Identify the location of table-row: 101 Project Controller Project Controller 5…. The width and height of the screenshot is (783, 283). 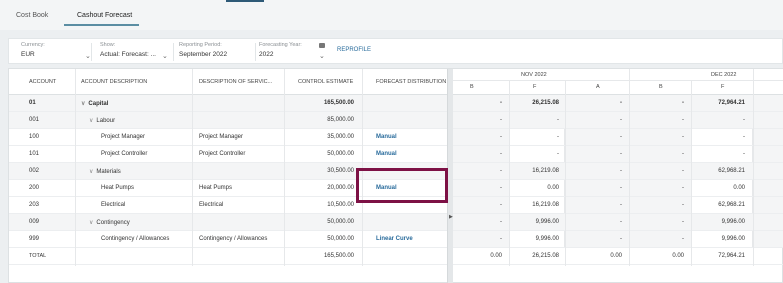
(396, 154).